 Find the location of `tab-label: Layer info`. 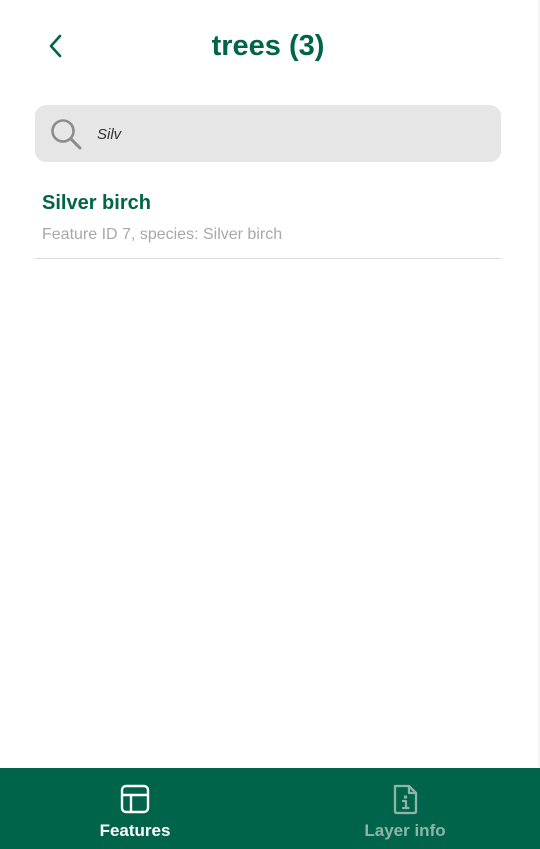

tab-label: Layer info is located at coordinates (405, 830).